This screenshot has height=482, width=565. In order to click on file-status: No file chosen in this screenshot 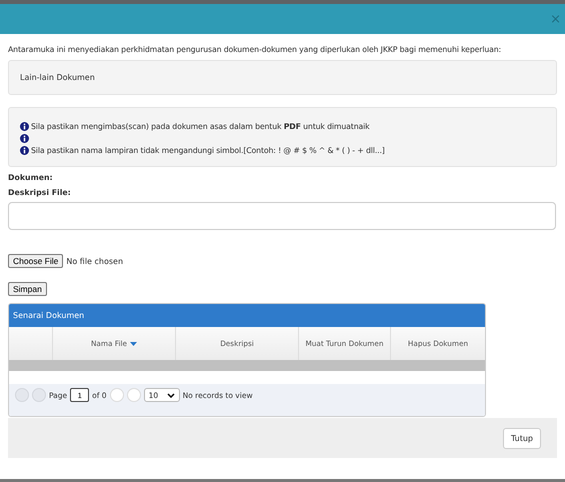, I will do `click(95, 261)`.